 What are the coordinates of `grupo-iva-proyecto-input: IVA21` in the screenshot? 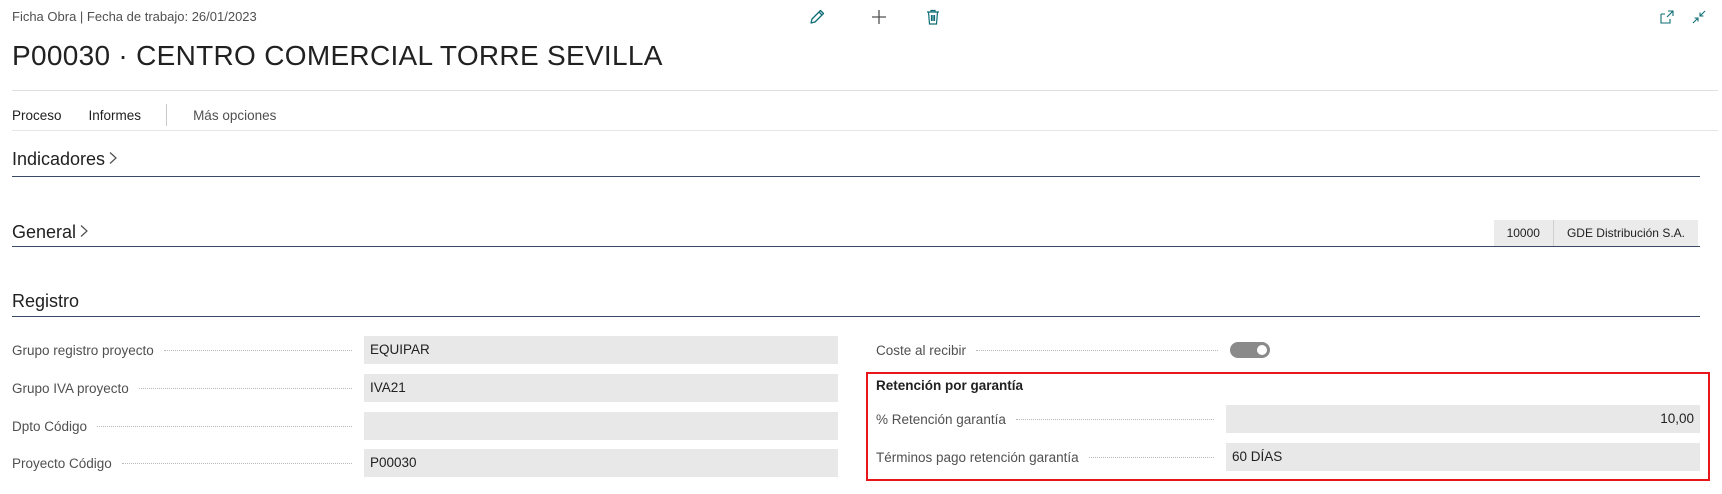 It's located at (601, 388).